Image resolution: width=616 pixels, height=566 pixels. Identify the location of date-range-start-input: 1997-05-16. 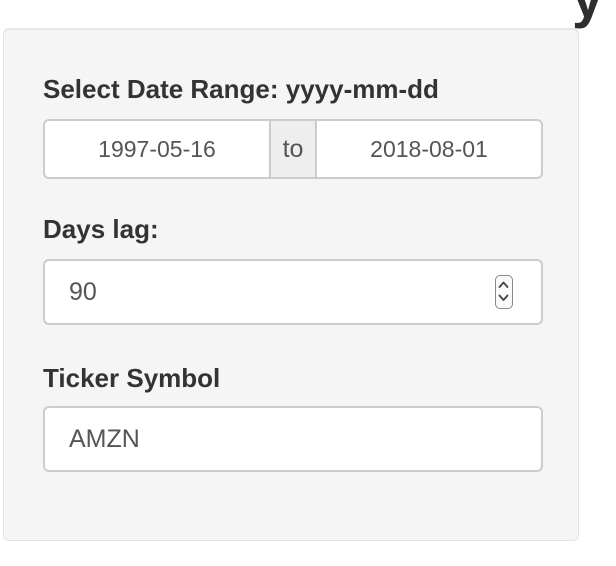
(156, 149).